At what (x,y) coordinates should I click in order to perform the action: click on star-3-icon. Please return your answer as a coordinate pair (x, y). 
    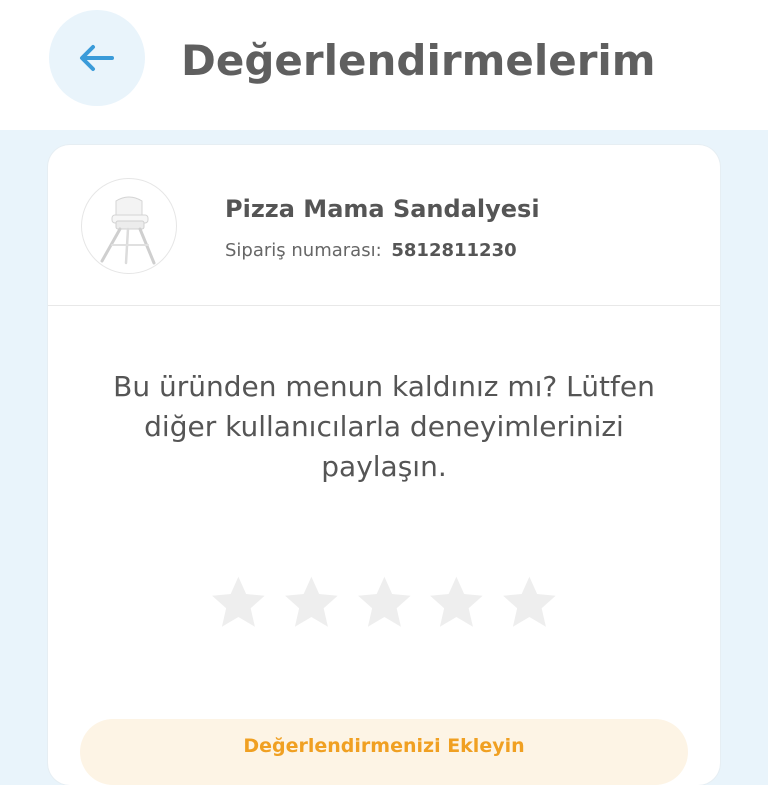
    Looking at the image, I should click on (384, 603).